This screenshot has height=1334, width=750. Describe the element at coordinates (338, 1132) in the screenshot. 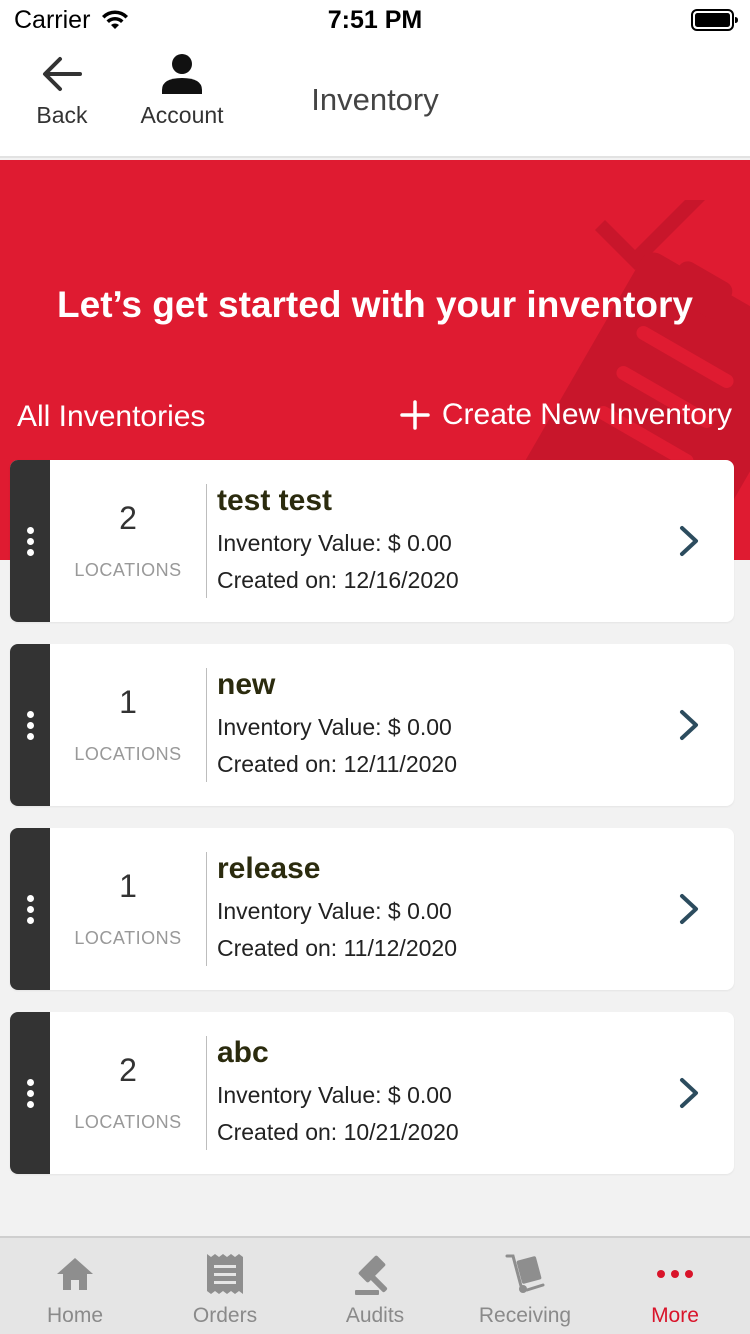

I see `inventory-created-date: Created on: 10/21/2020` at that location.